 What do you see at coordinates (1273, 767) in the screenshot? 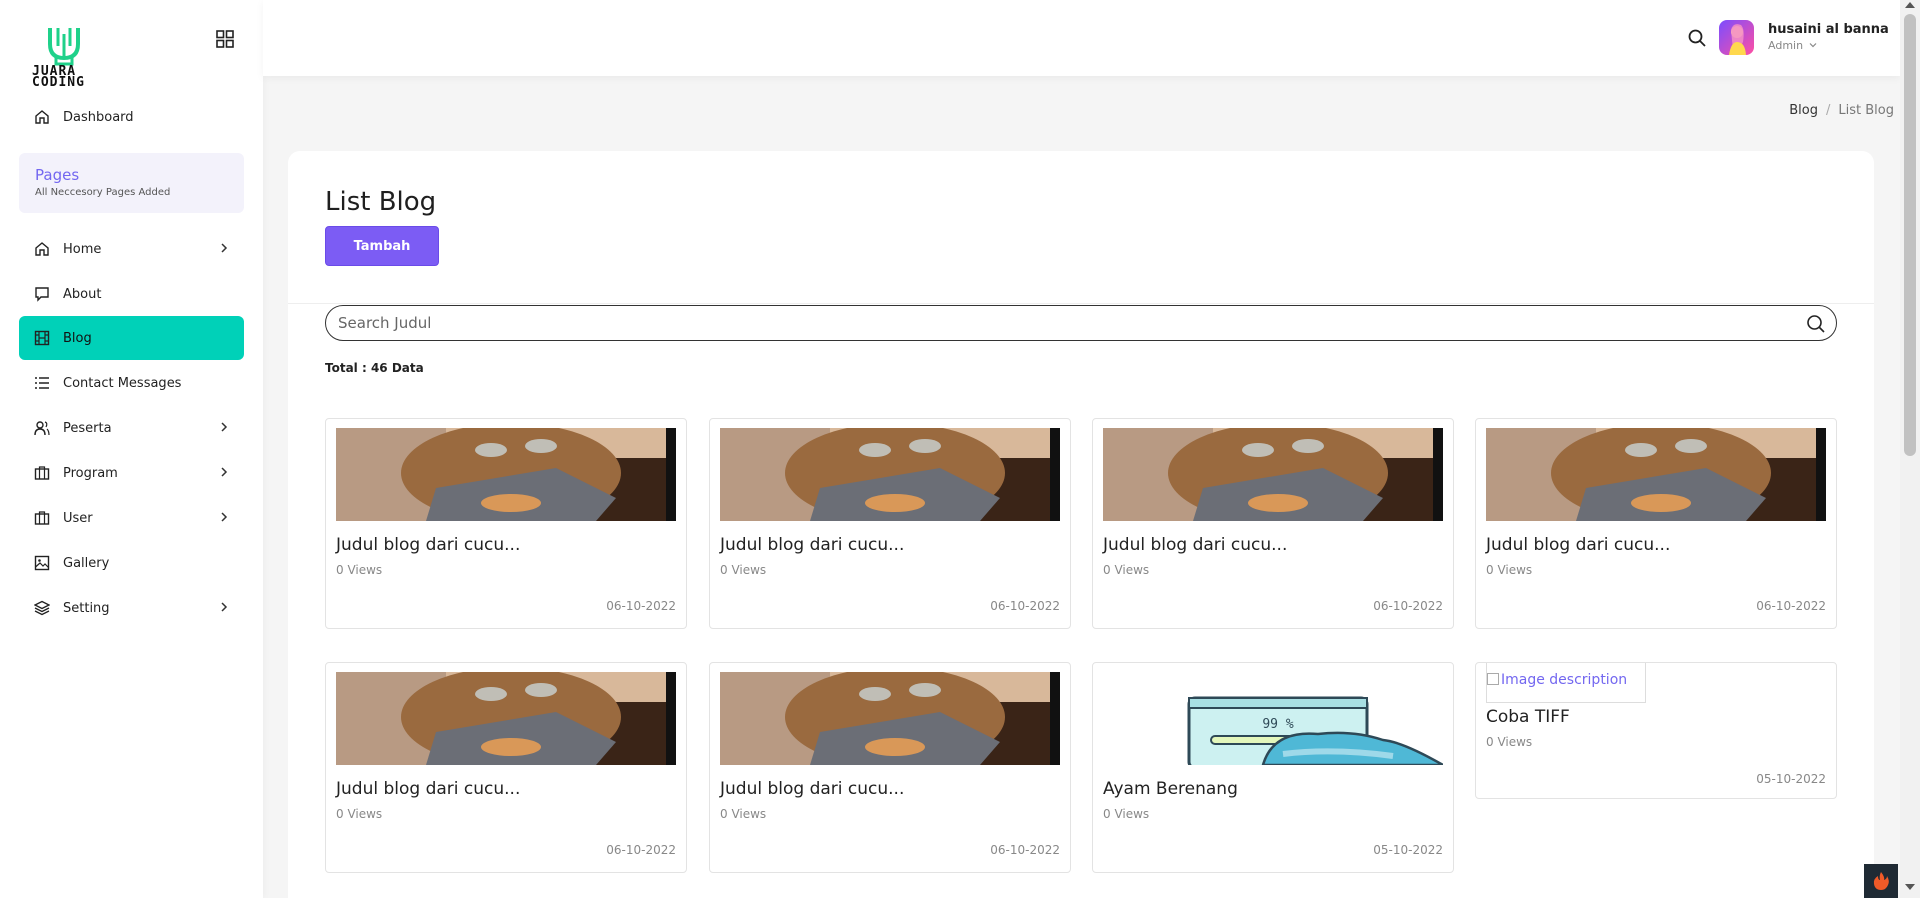
I see `blog-card: 99 % Ayam Berenang 0 Views 05-10-2022` at bounding box center [1273, 767].